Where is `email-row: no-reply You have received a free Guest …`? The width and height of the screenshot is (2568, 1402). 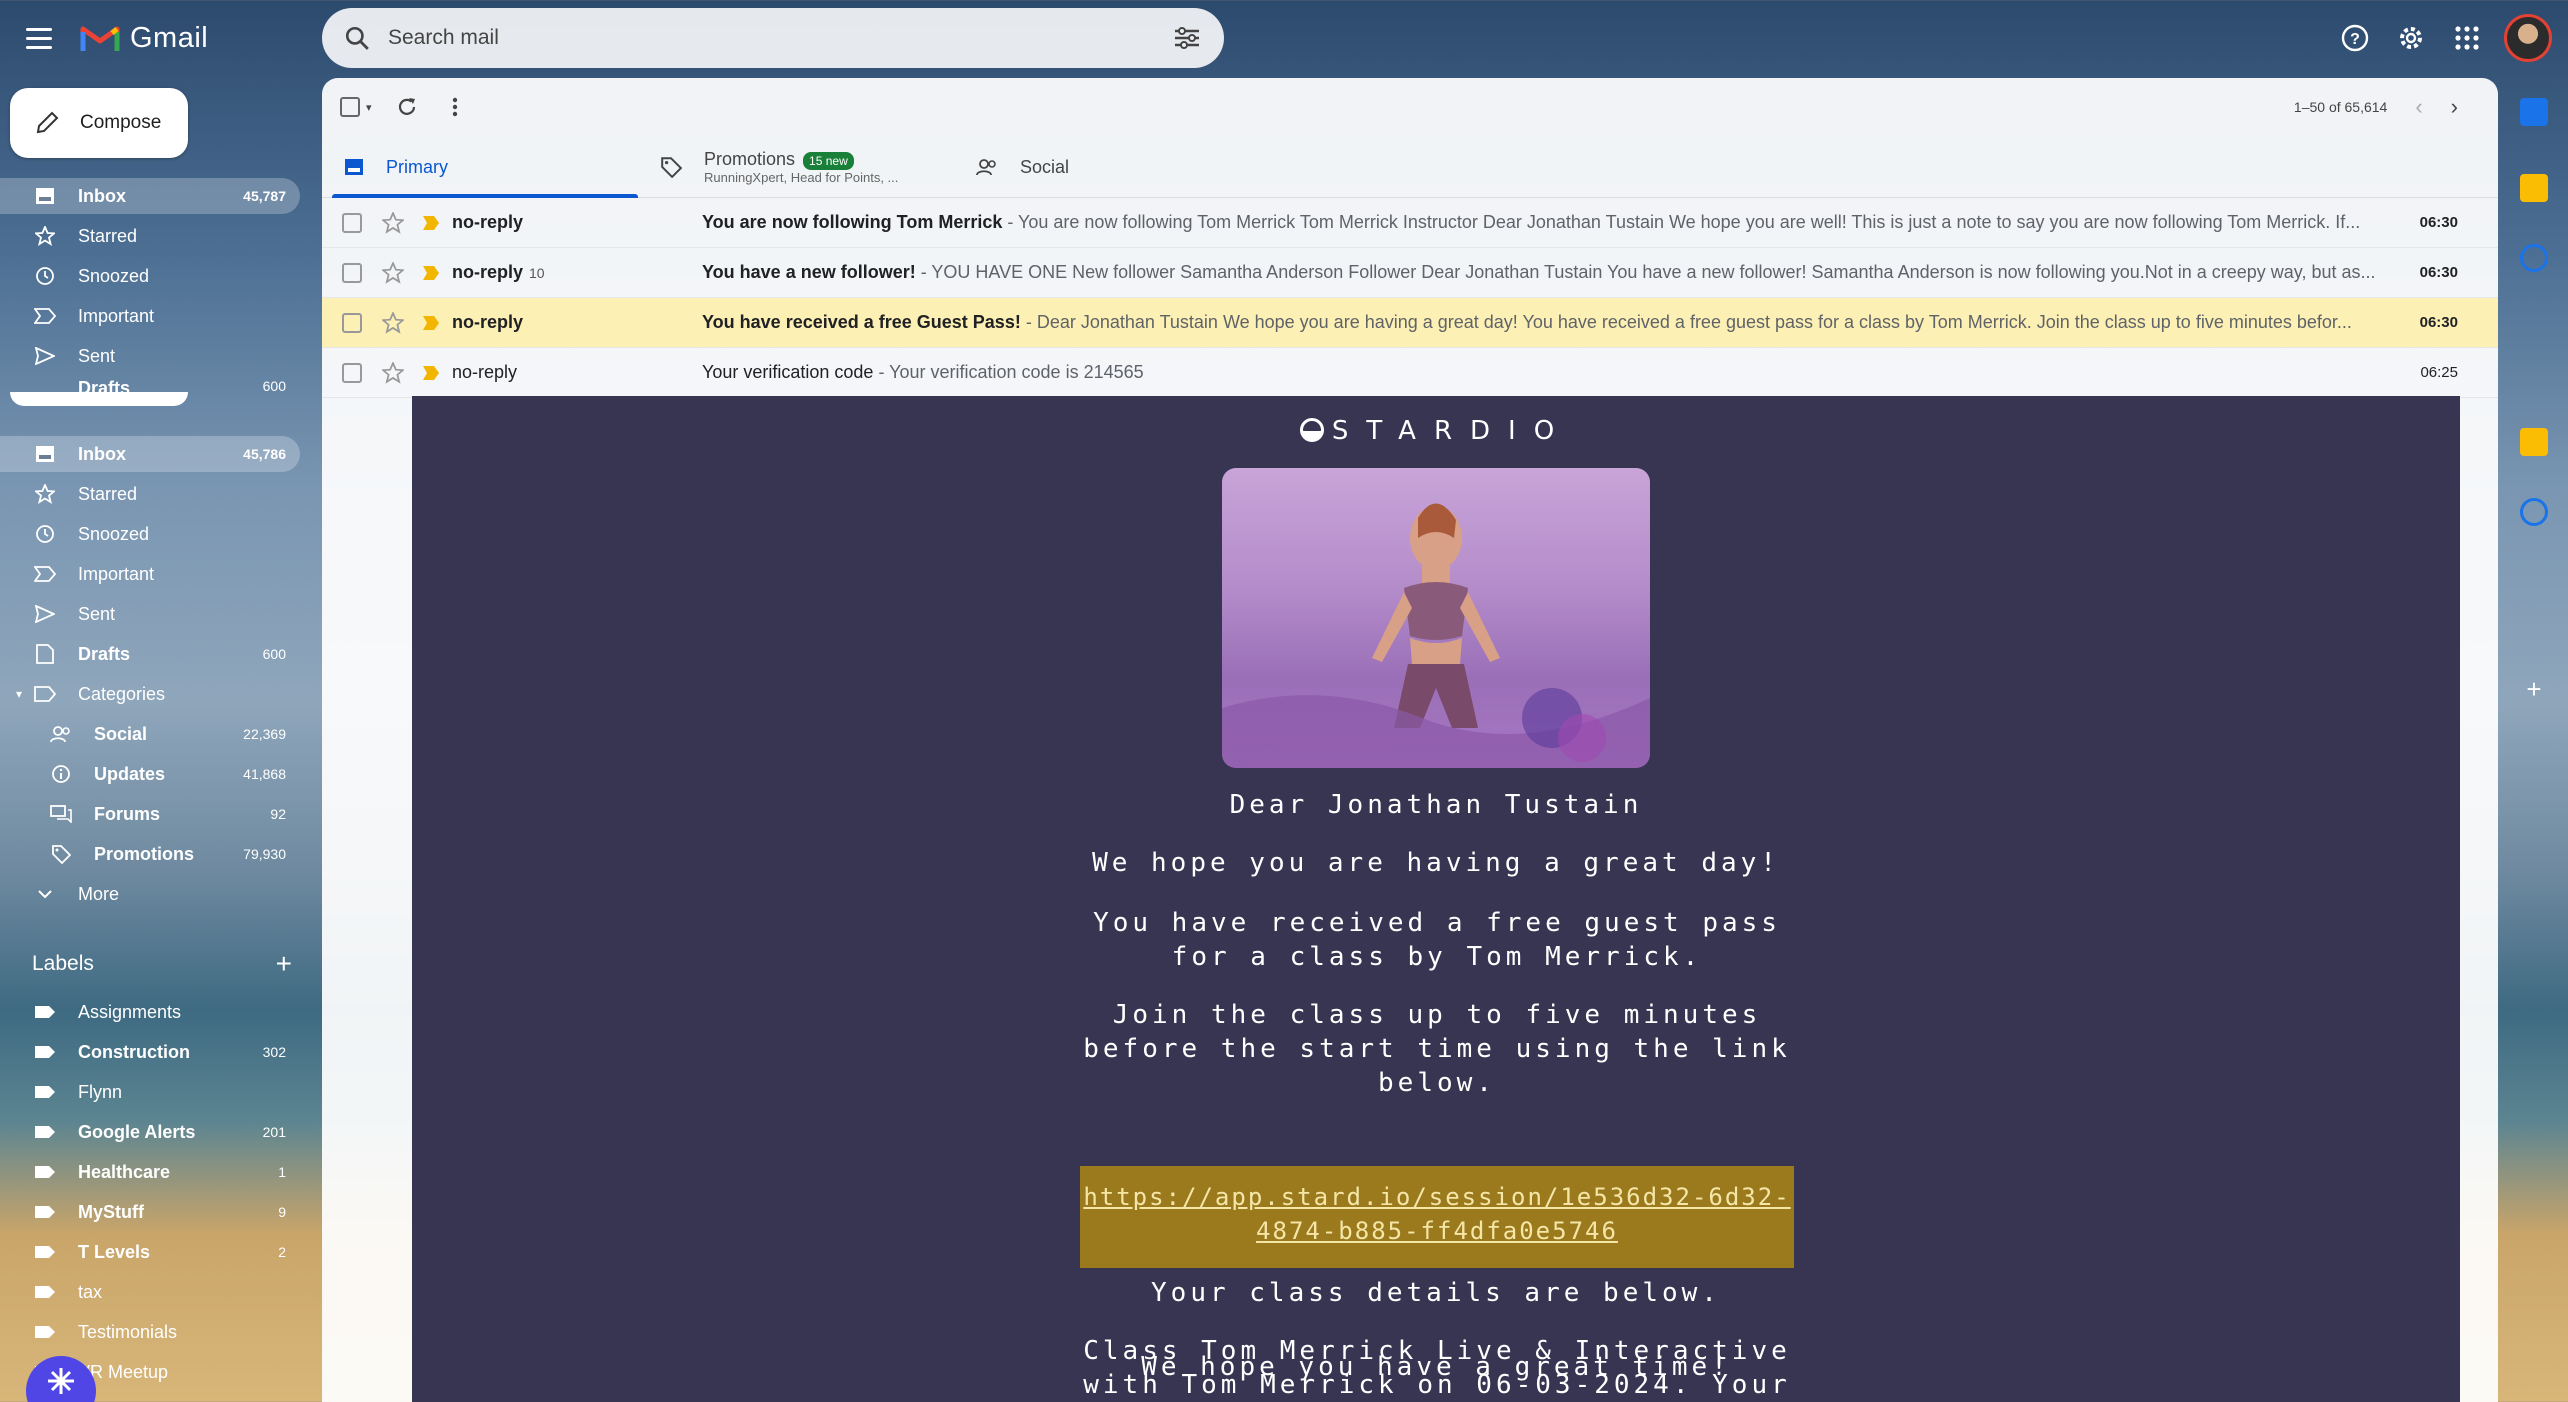
email-row: no-reply You have received a free Guest … is located at coordinates (1410, 323).